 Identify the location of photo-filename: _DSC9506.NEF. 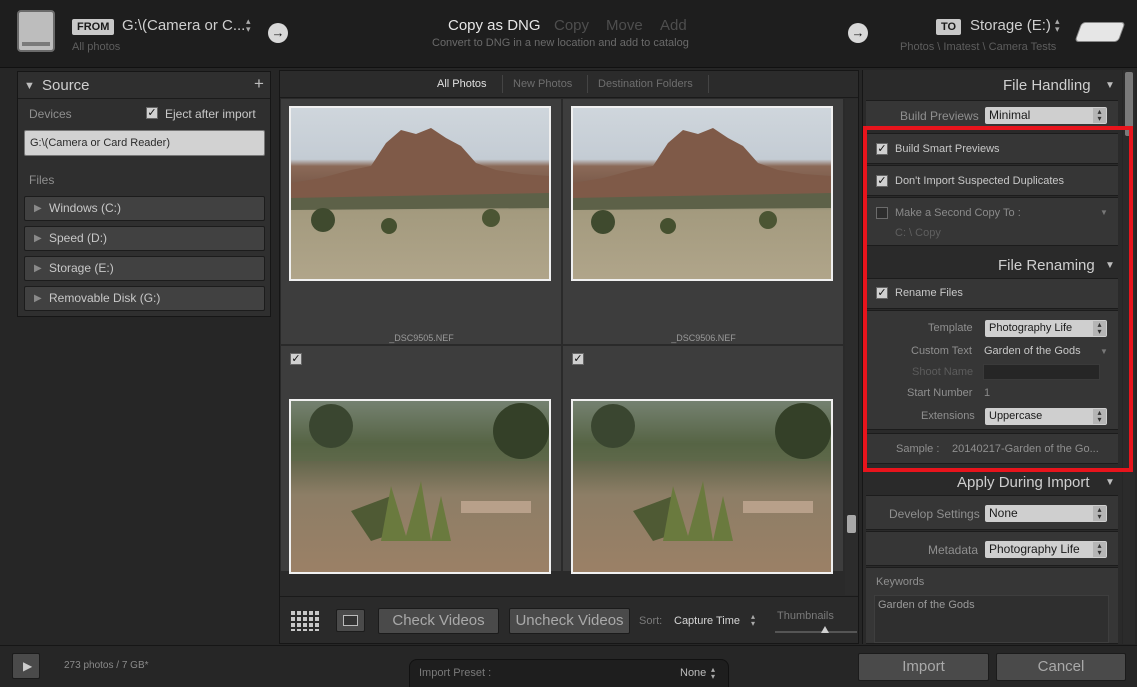
(703, 338).